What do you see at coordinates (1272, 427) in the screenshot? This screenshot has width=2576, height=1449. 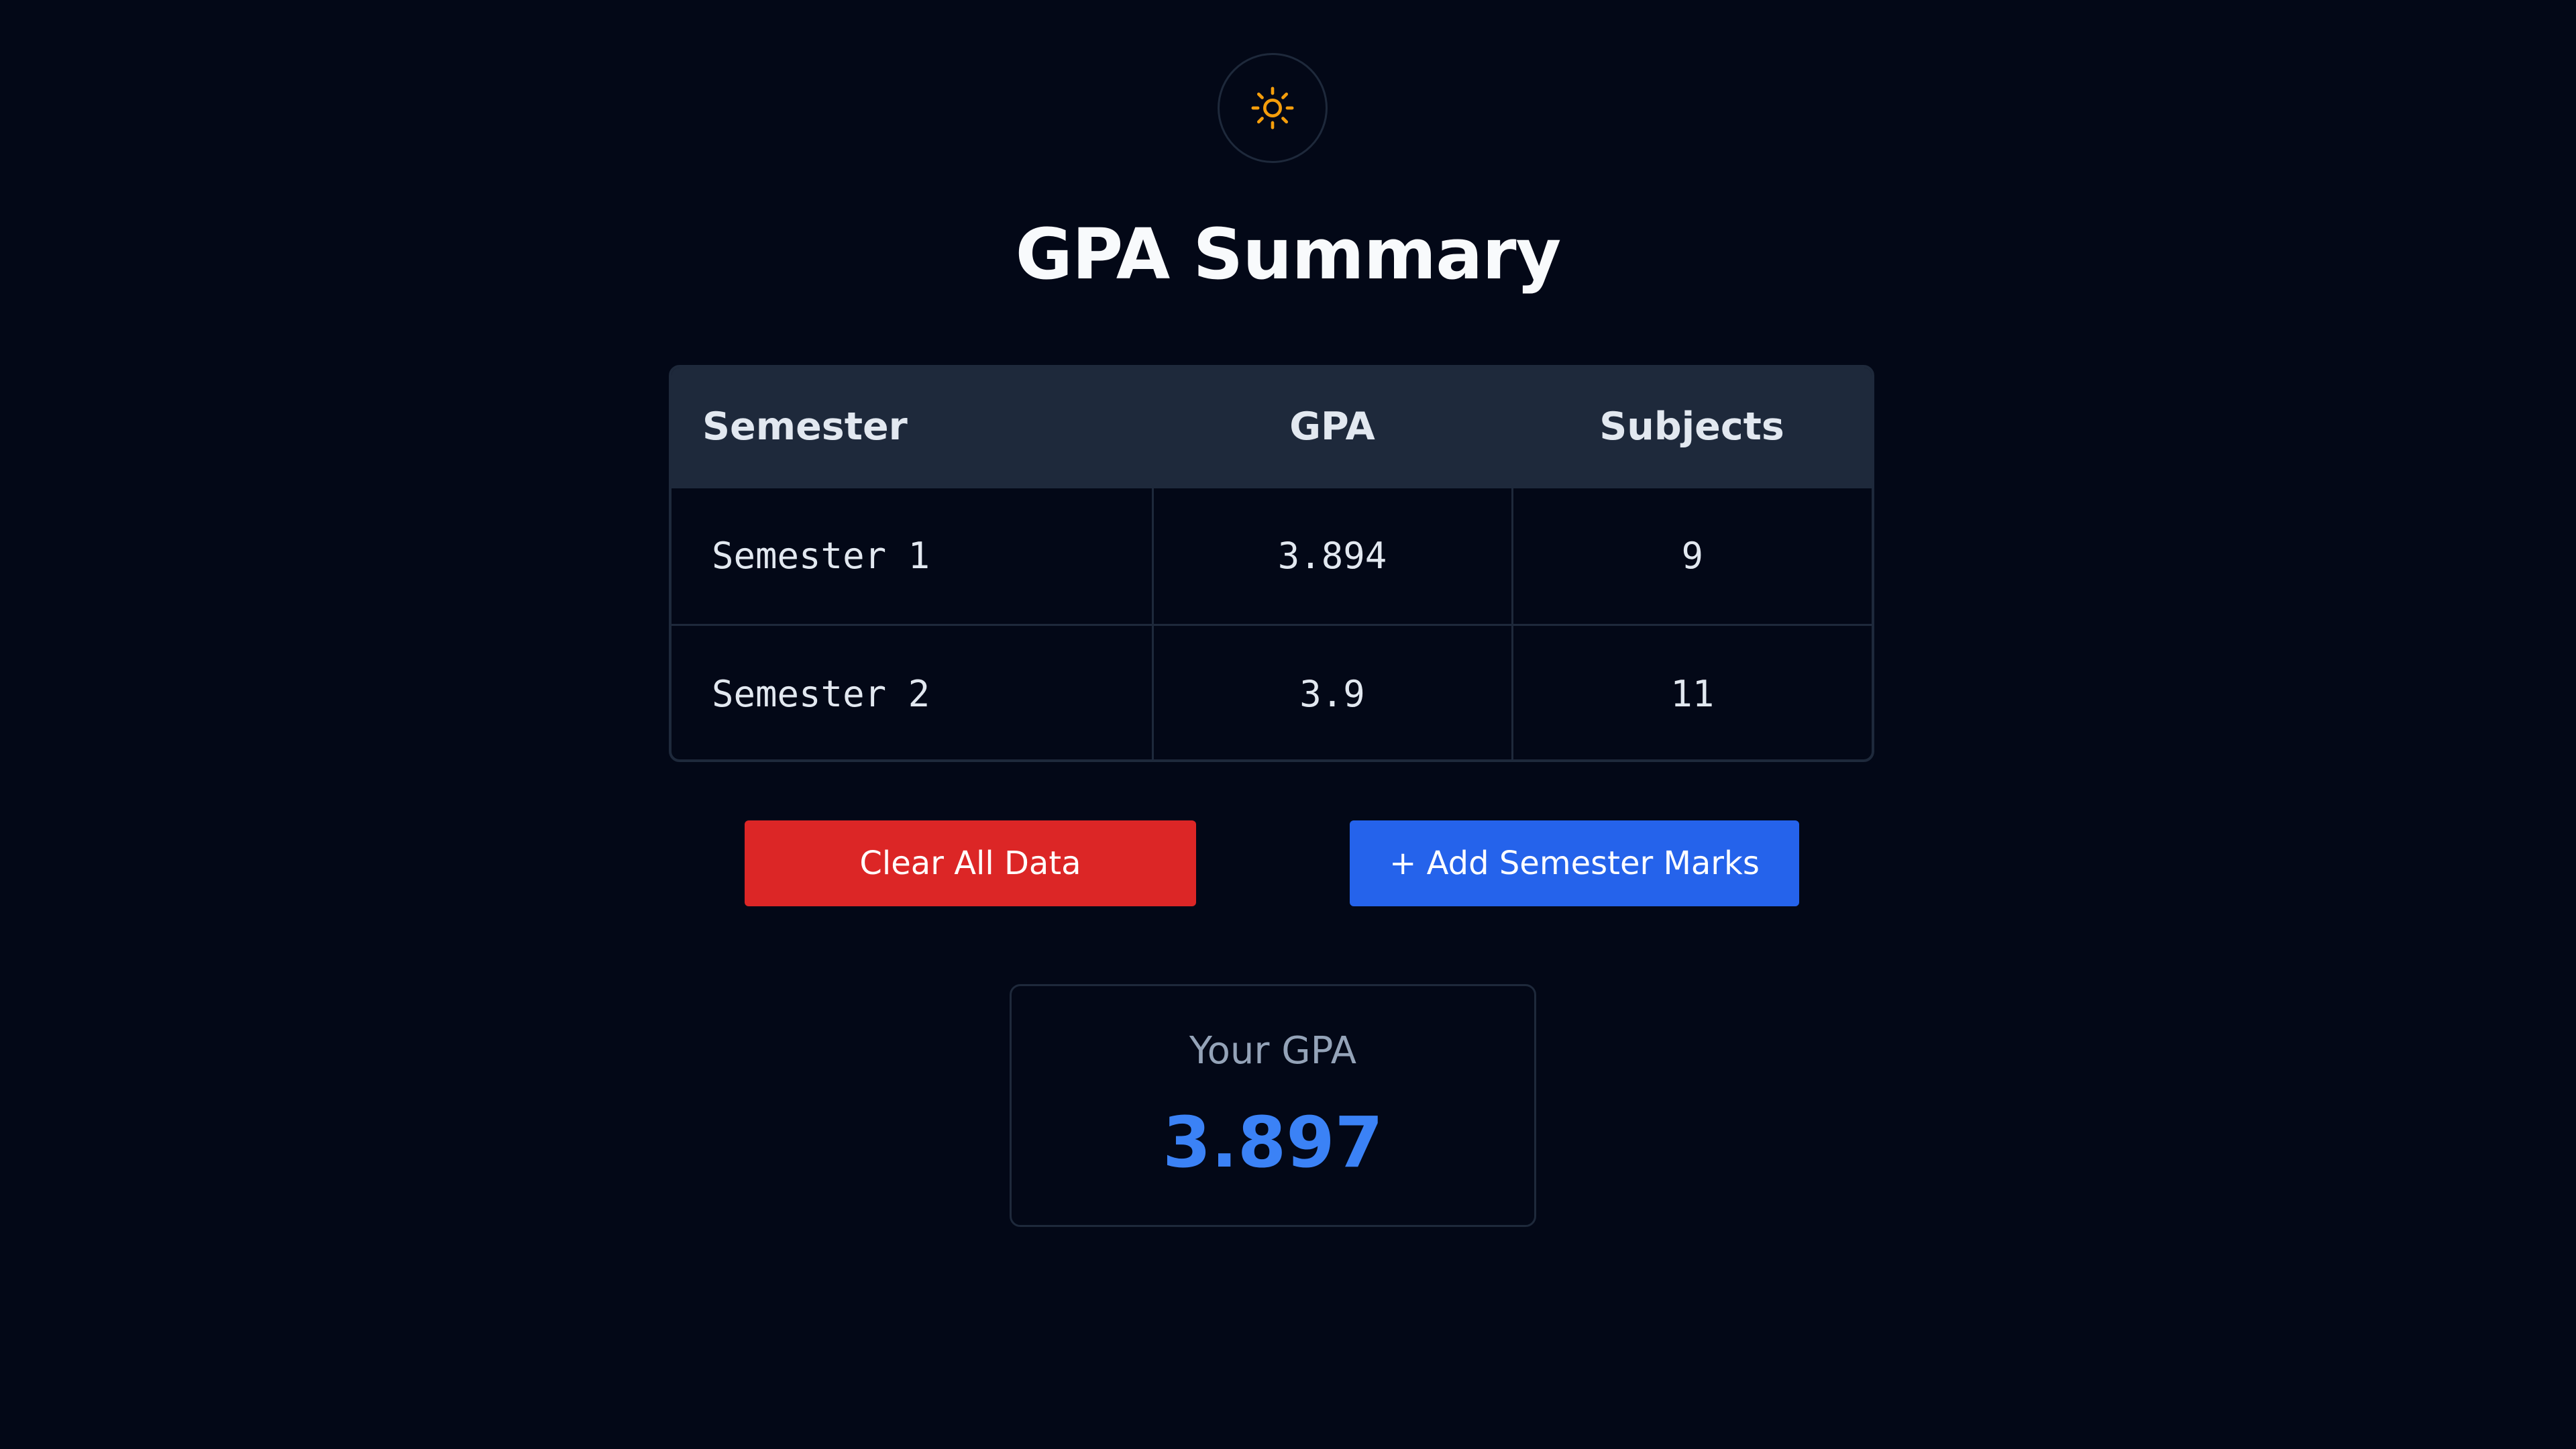 I see `table-header-row: Semester GPA Subjects` at bounding box center [1272, 427].